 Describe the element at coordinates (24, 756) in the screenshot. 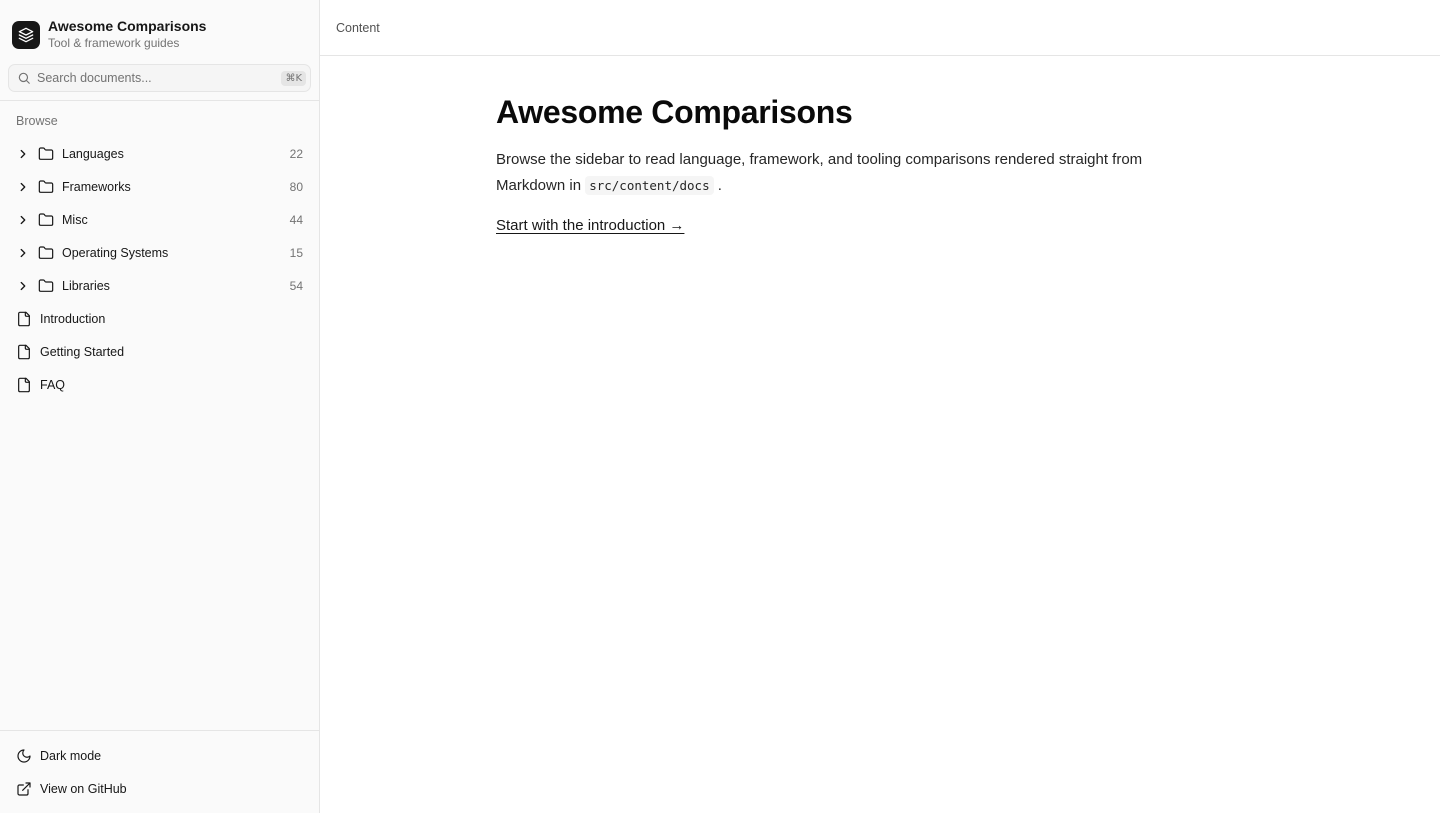

I see `moon-icon` at that location.